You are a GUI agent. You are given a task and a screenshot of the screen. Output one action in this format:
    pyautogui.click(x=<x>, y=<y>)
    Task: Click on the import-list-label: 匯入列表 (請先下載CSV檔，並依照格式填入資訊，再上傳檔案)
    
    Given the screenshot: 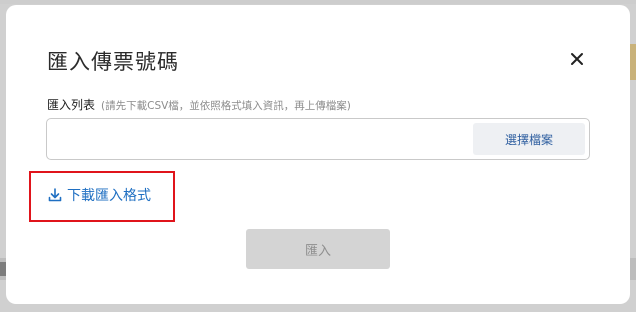 What is the action you would take?
    pyautogui.click(x=199, y=104)
    